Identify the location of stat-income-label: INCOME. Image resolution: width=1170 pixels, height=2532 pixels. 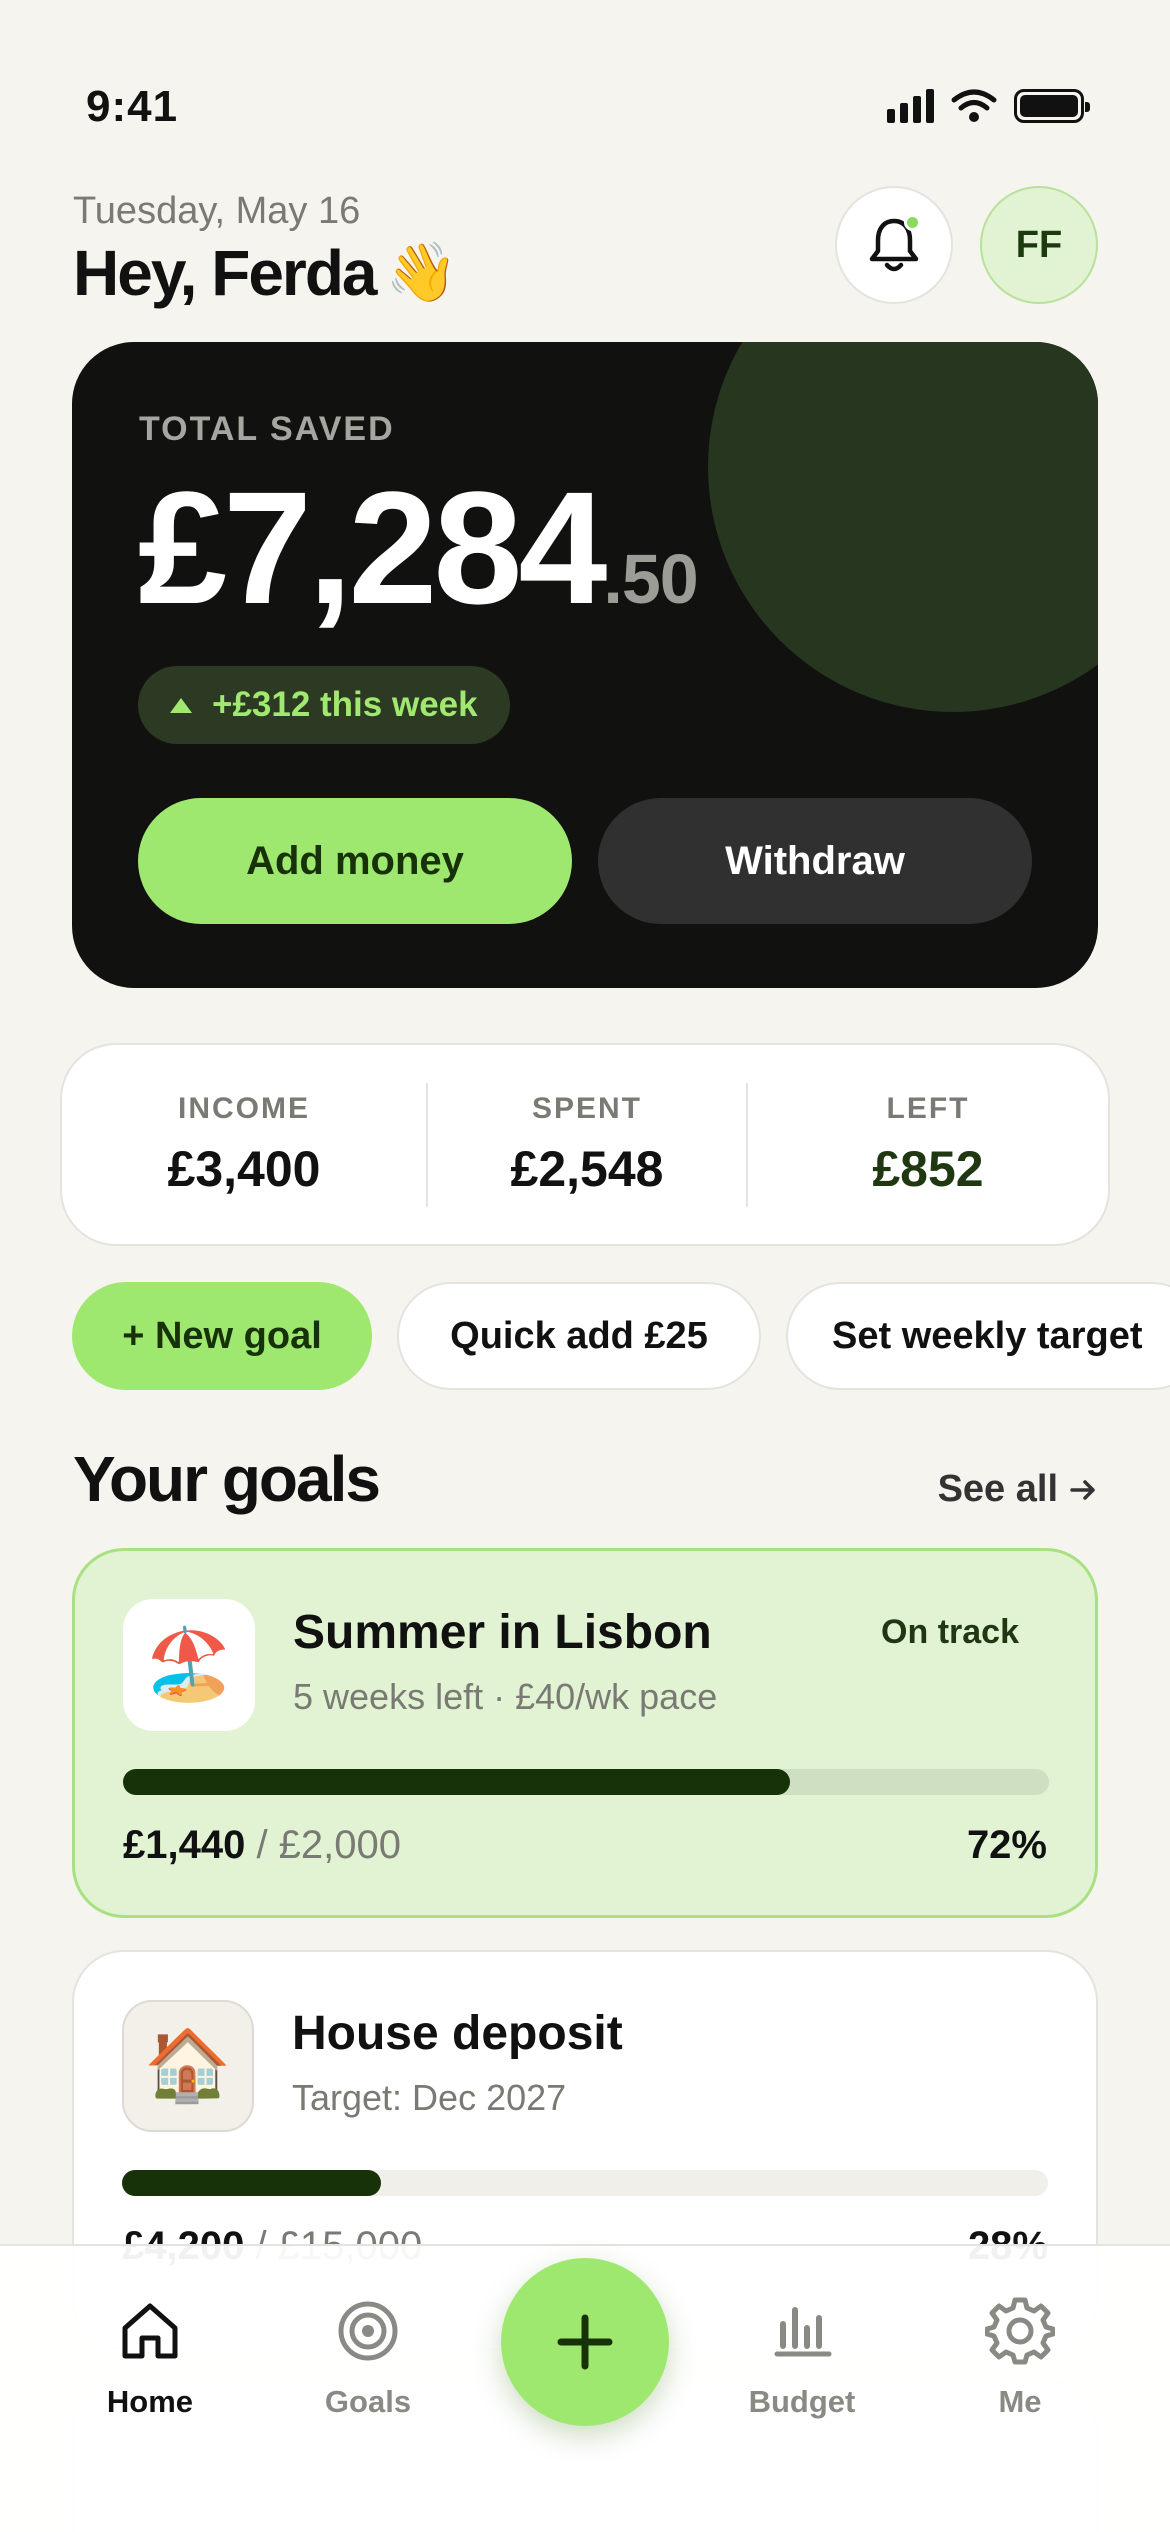
(244, 1108).